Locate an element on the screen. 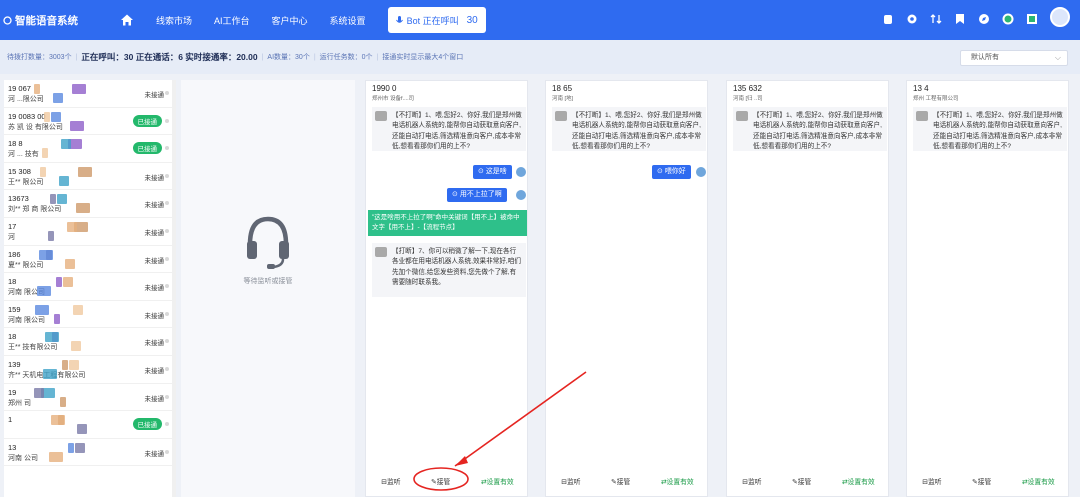  user-reply: ⊙ 用不上拉了啊 is located at coordinates (477, 195).